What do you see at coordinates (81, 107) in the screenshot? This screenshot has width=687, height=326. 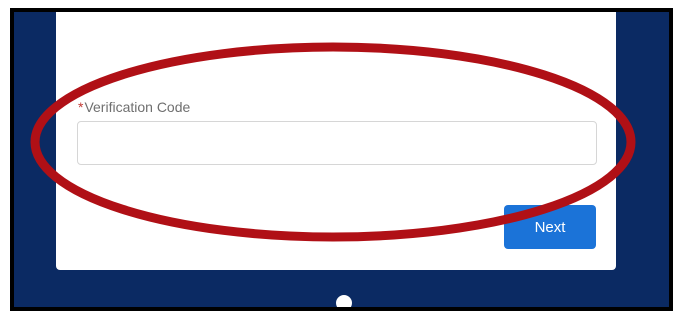 I see `required-marker: *` at bounding box center [81, 107].